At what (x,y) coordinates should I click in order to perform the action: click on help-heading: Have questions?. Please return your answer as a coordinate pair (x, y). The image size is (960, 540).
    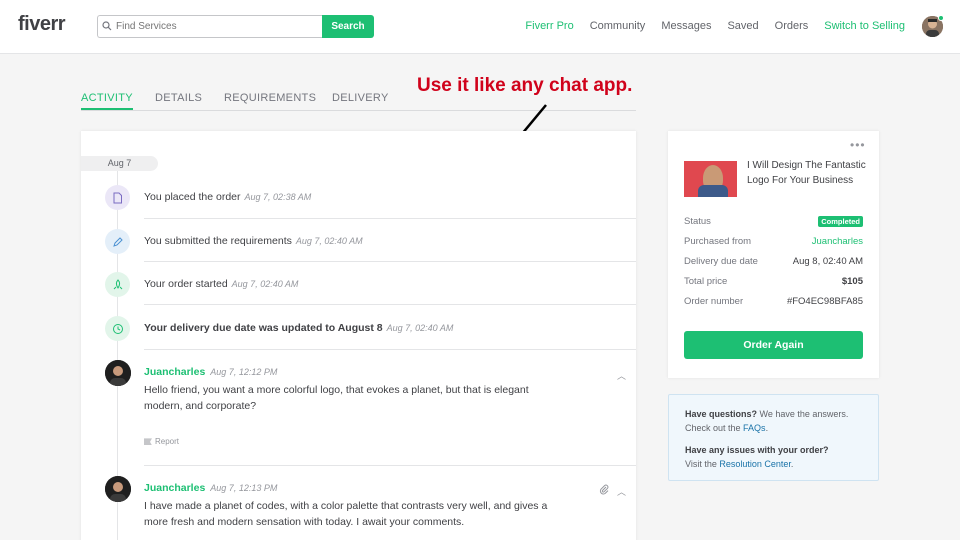
    Looking at the image, I should click on (721, 414).